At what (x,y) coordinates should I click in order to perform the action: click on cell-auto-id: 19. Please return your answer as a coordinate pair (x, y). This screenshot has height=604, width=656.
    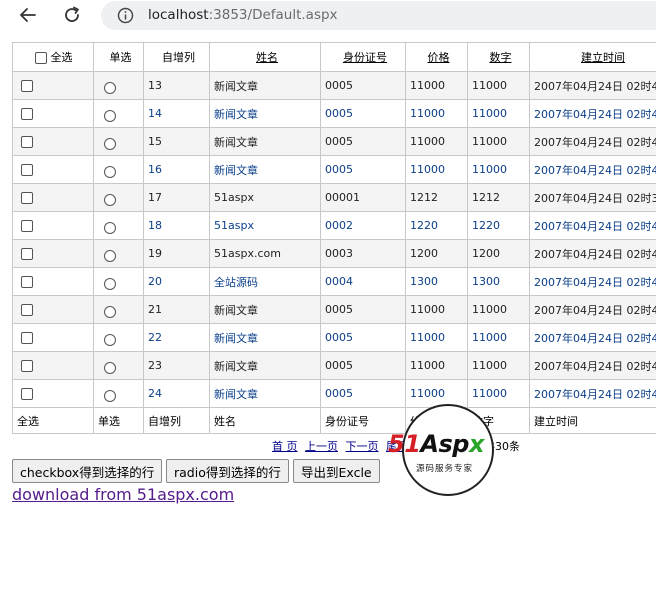
    Looking at the image, I should click on (176, 253).